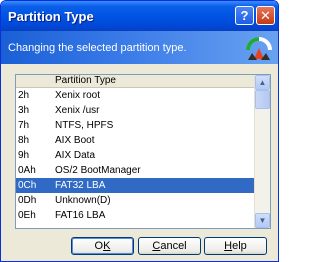 This screenshot has height=262, width=320. What do you see at coordinates (135, 125) in the screenshot?
I see `list-item: 7h NTFS, HPFS` at bounding box center [135, 125].